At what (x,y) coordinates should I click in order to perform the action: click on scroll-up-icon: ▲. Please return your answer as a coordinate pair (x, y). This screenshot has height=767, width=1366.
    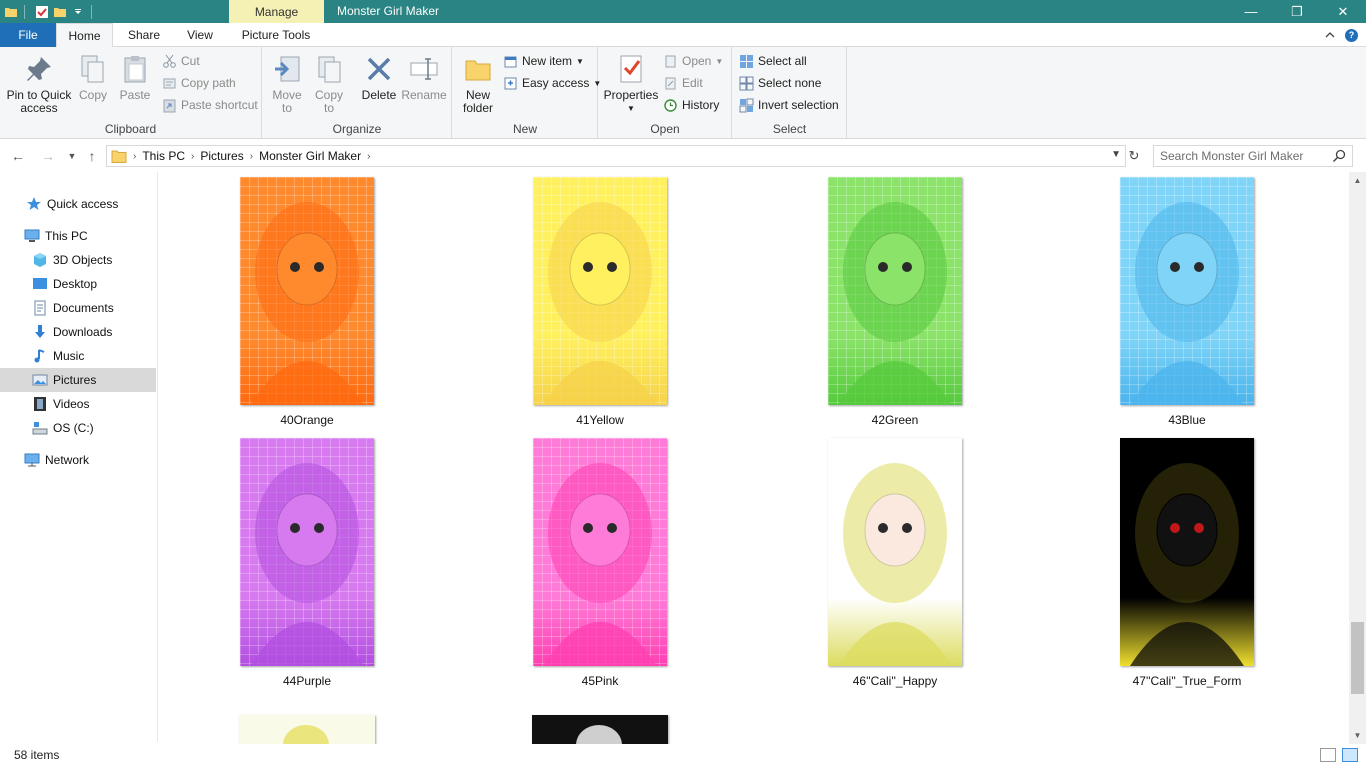
    Looking at the image, I should click on (1357, 180).